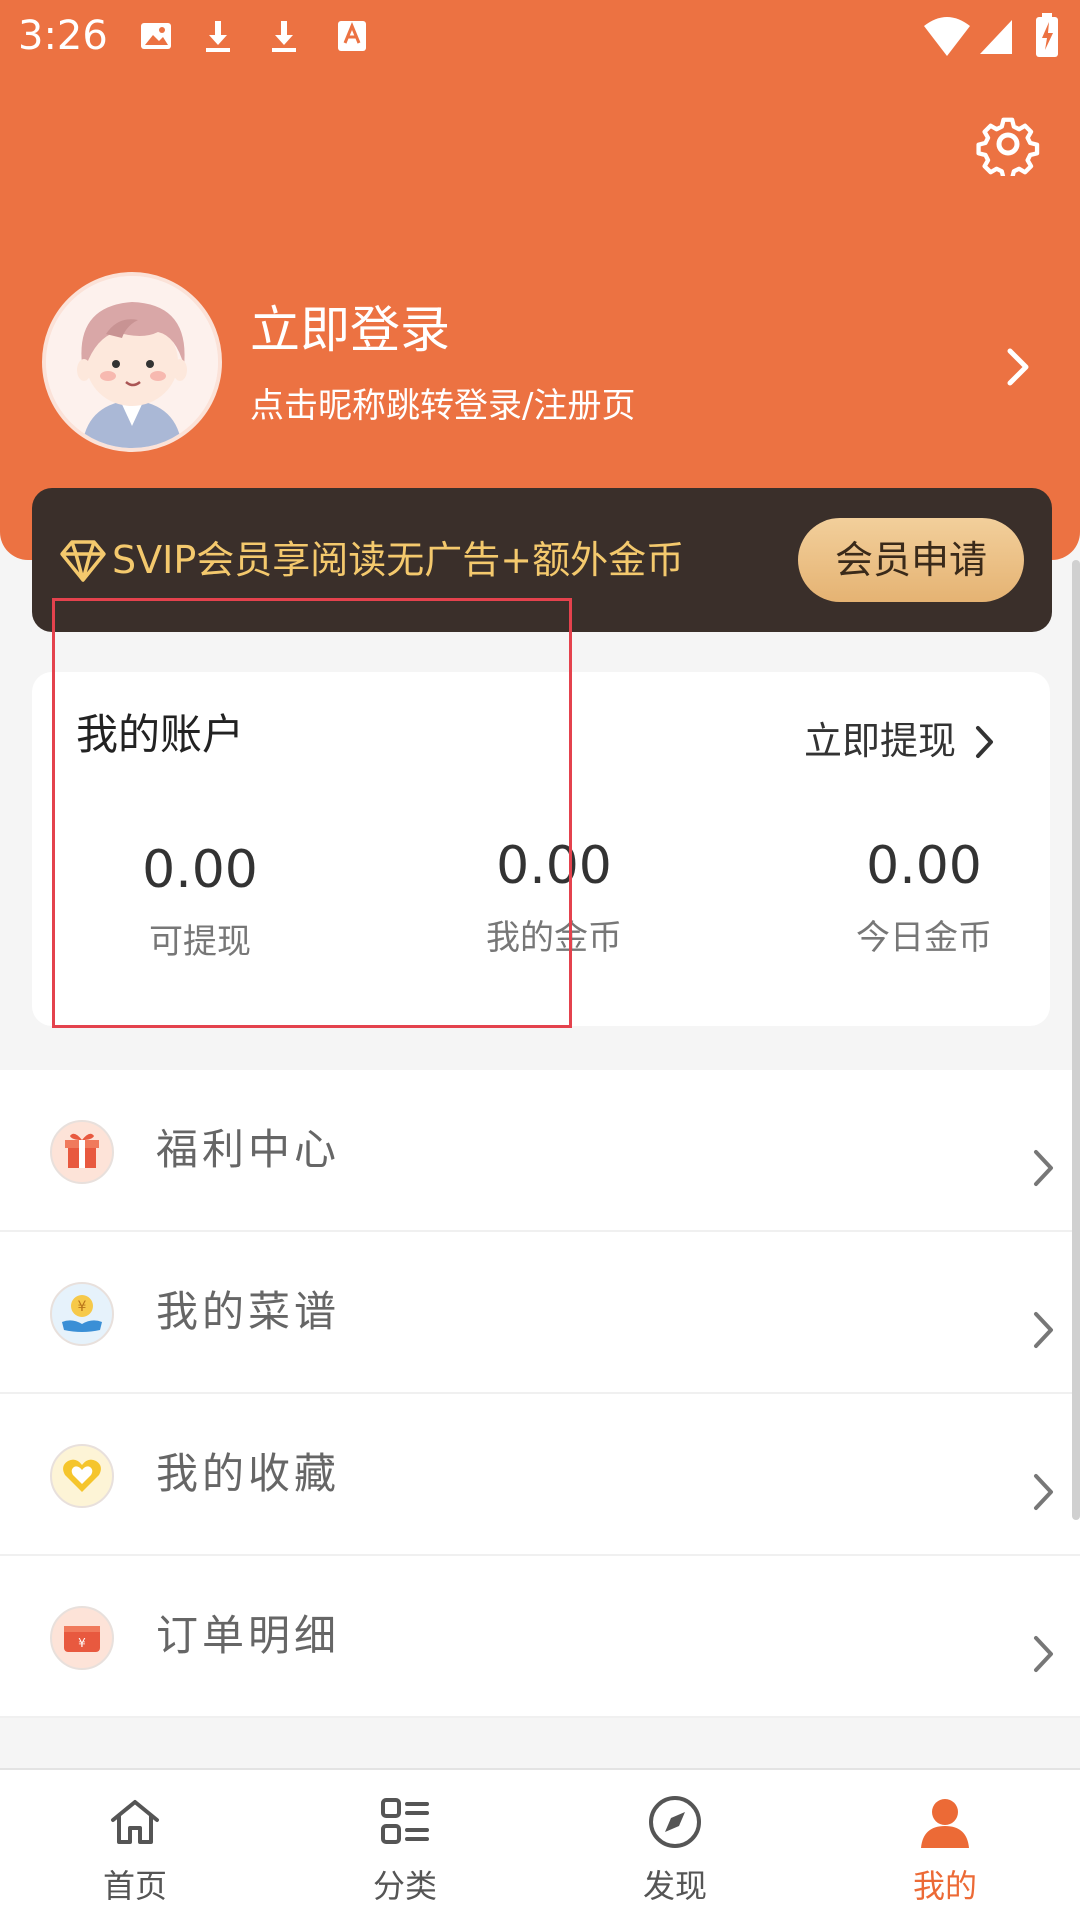 The width and height of the screenshot is (1080, 1920). What do you see at coordinates (944, 1886) in the screenshot?
I see `tab-label: 我的` at bounding box center [944, 1886].